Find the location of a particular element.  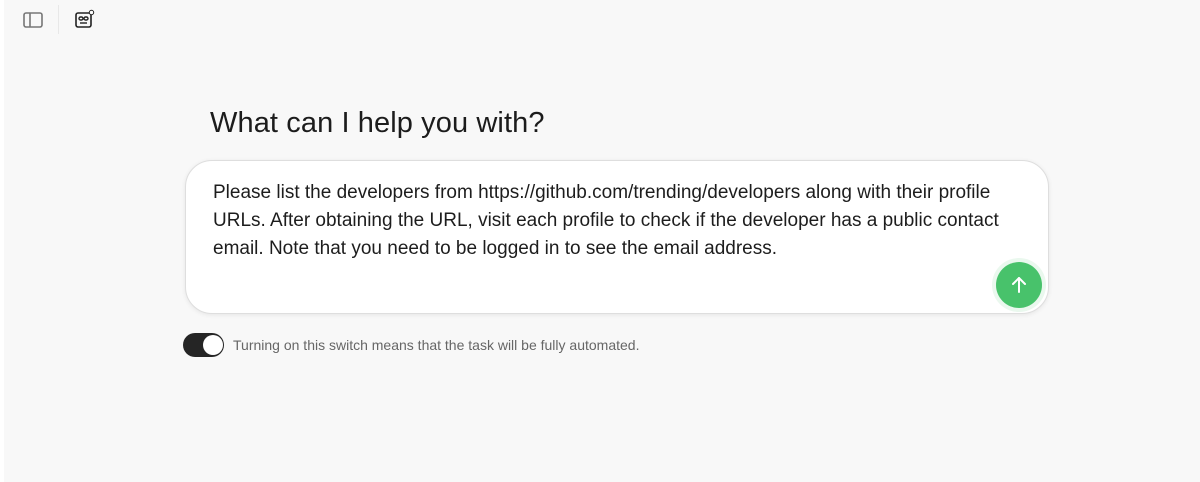

new-agent-button is located at coordinates (84, 20).